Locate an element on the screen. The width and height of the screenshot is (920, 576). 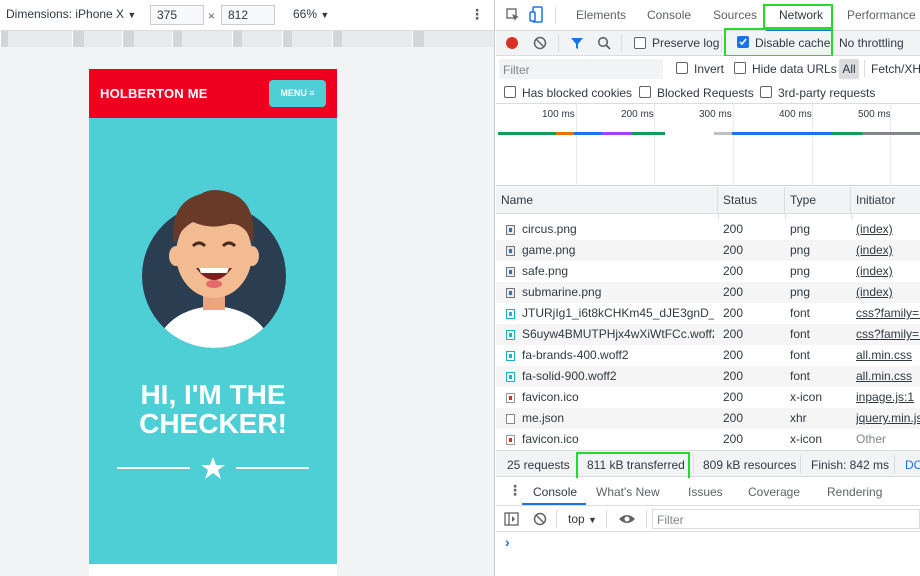
network-filter-input: Filter is located at coordinates (581, 69).